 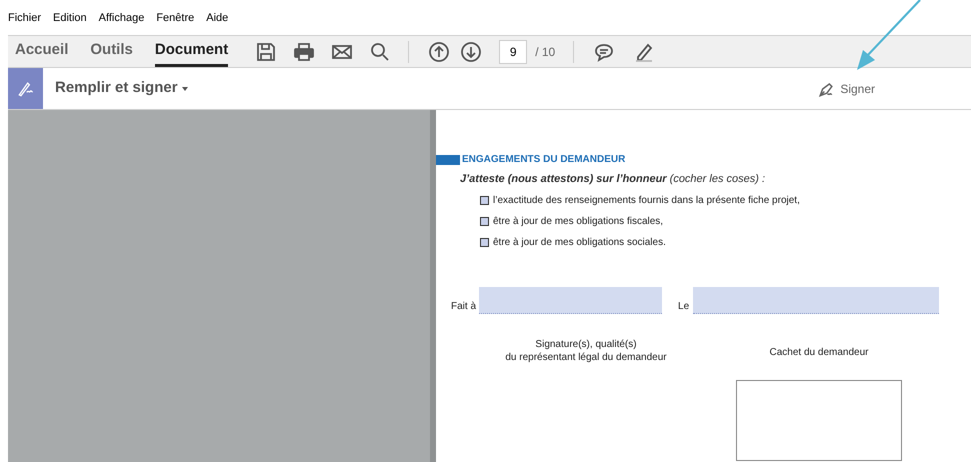 I want to click on stamp-label: Cachet du demandeur, so click(x=819, y=353).